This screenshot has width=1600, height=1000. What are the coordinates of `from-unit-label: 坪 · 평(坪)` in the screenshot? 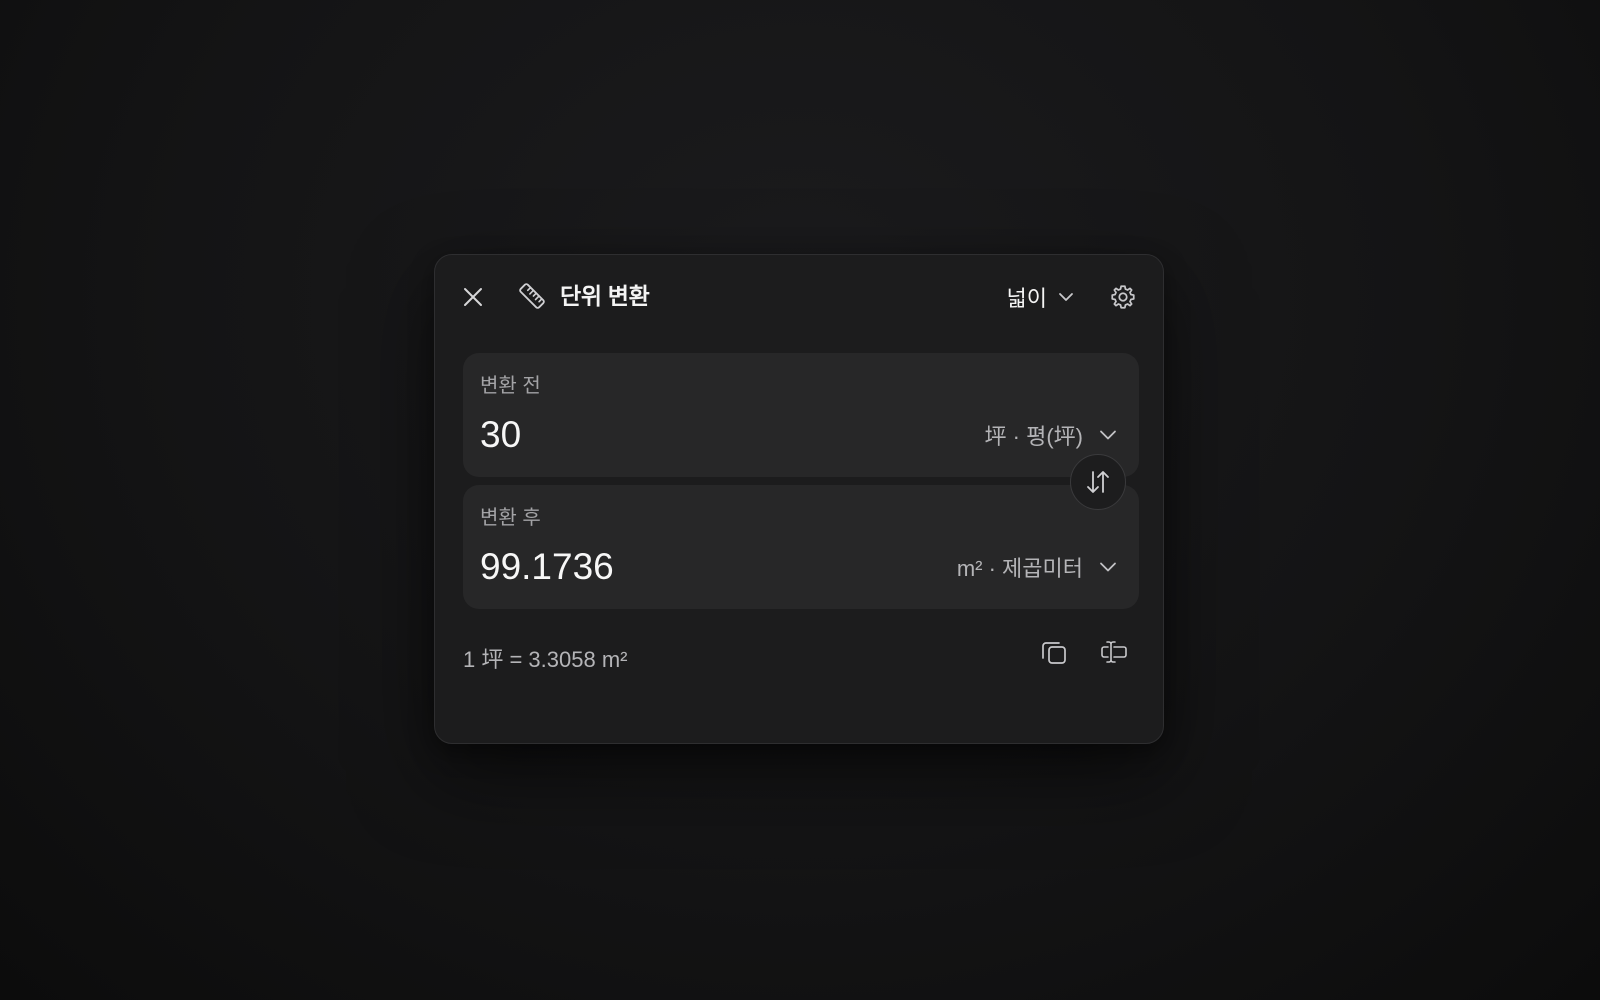 It's located at (1033, 436).